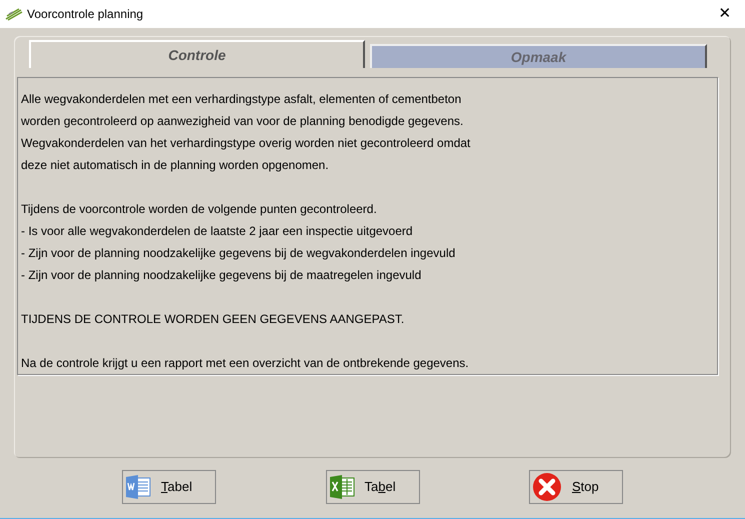  What do you see at coordinates (14, 14) in the screenshot?
I see `app-icon` at bounding box center [14, 14].